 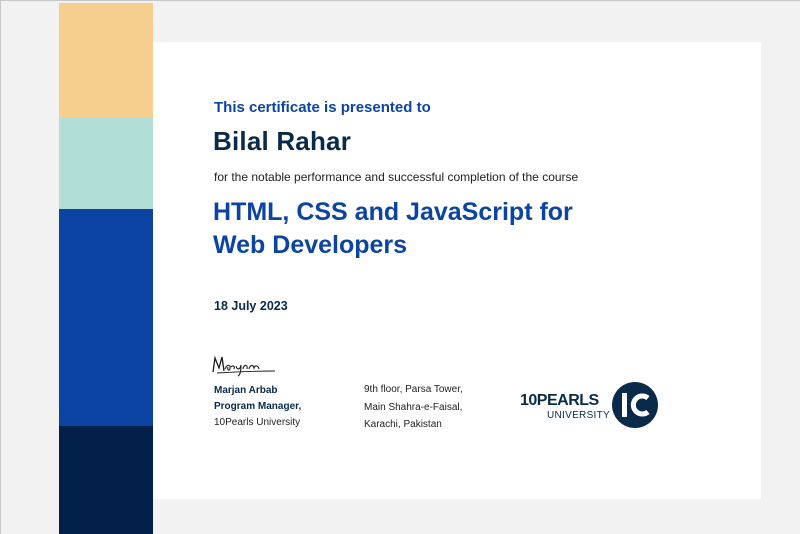 I want to click on decorative-color-bar, so click(x=106, y=268).